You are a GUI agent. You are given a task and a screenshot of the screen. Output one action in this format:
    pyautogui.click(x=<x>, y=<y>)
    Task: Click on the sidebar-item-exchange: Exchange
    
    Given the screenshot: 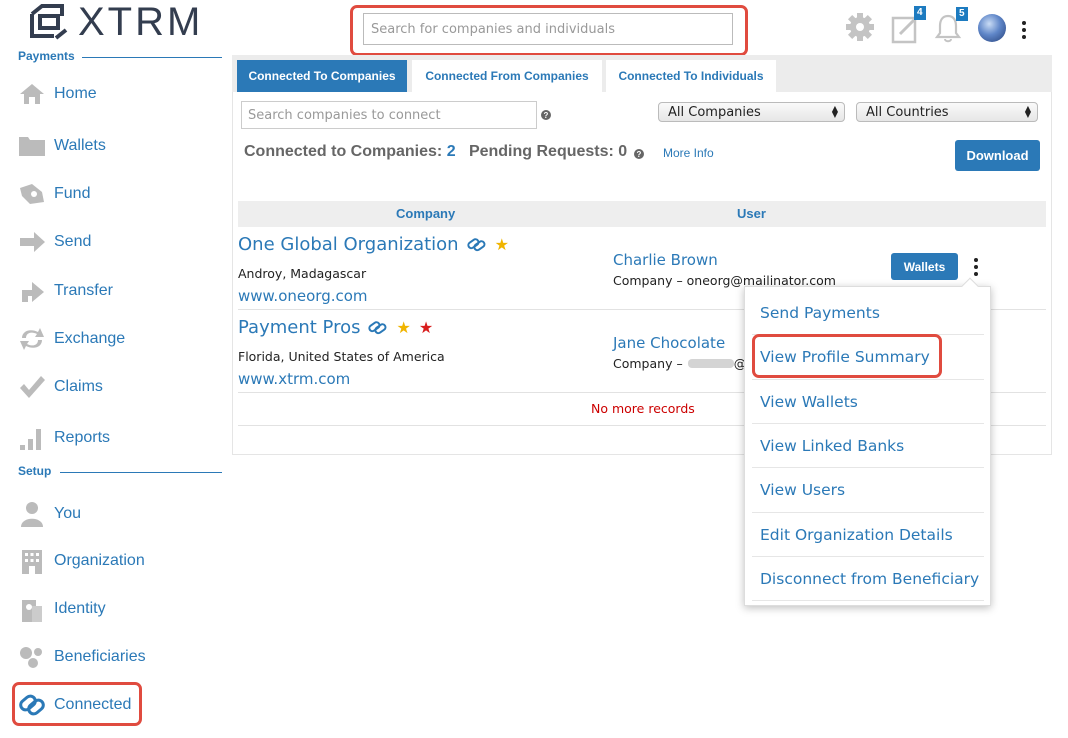 What is the action you would take?
    pyautogui.click(x=123, y=339)
    